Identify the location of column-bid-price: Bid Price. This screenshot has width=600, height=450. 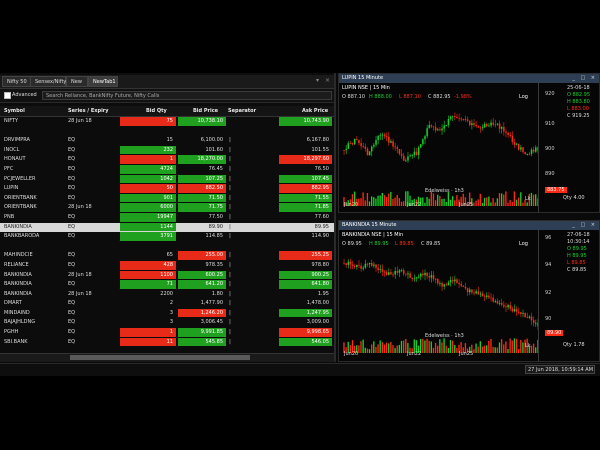
(205, 111).